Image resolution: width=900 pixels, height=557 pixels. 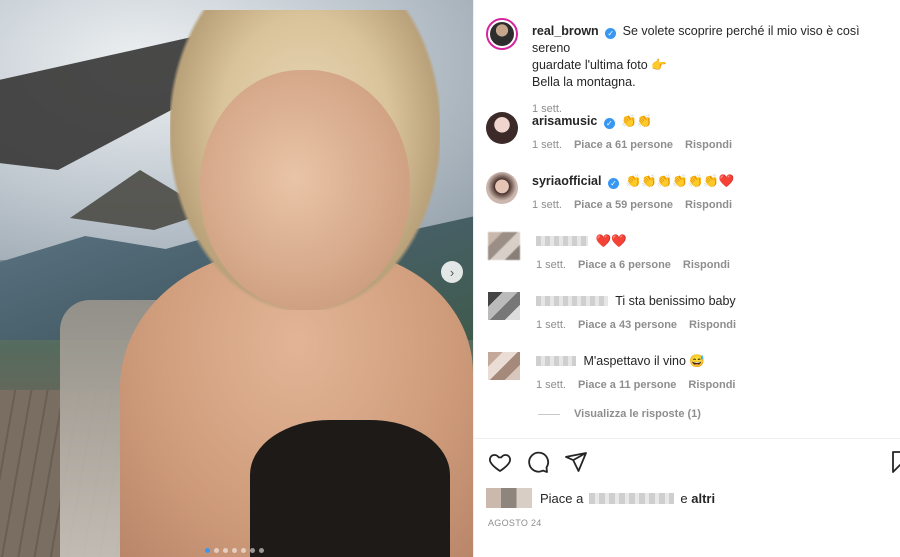 What do you see at coordinates (623, 205) in the screenshot?
I see `comment-likes: Piace a 59 persone` at bounding box center [623, 205].